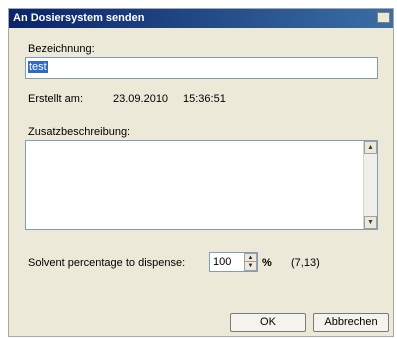 This screenshot has height=339, width=397. What do you see at coordinates (233, 262) in the screenshot?
I see `solvent-percentage-spinner: 100 ▲ ▼` at bounding box center [233, 262].